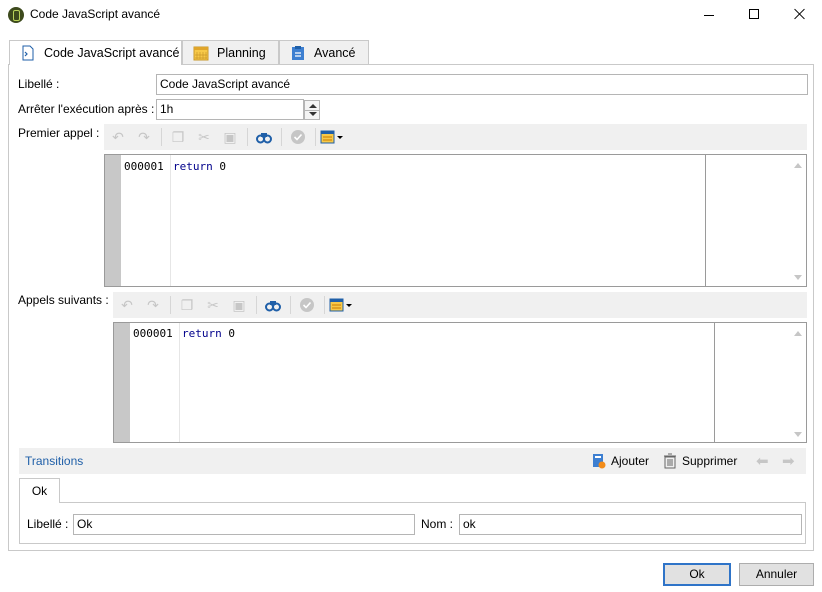 Image resolution: width=822 pixels, height=592 pixels. I want to click on transitions-bar: Transitions Ajouter Supprimer ⬅ ➡, so click(412, 461).